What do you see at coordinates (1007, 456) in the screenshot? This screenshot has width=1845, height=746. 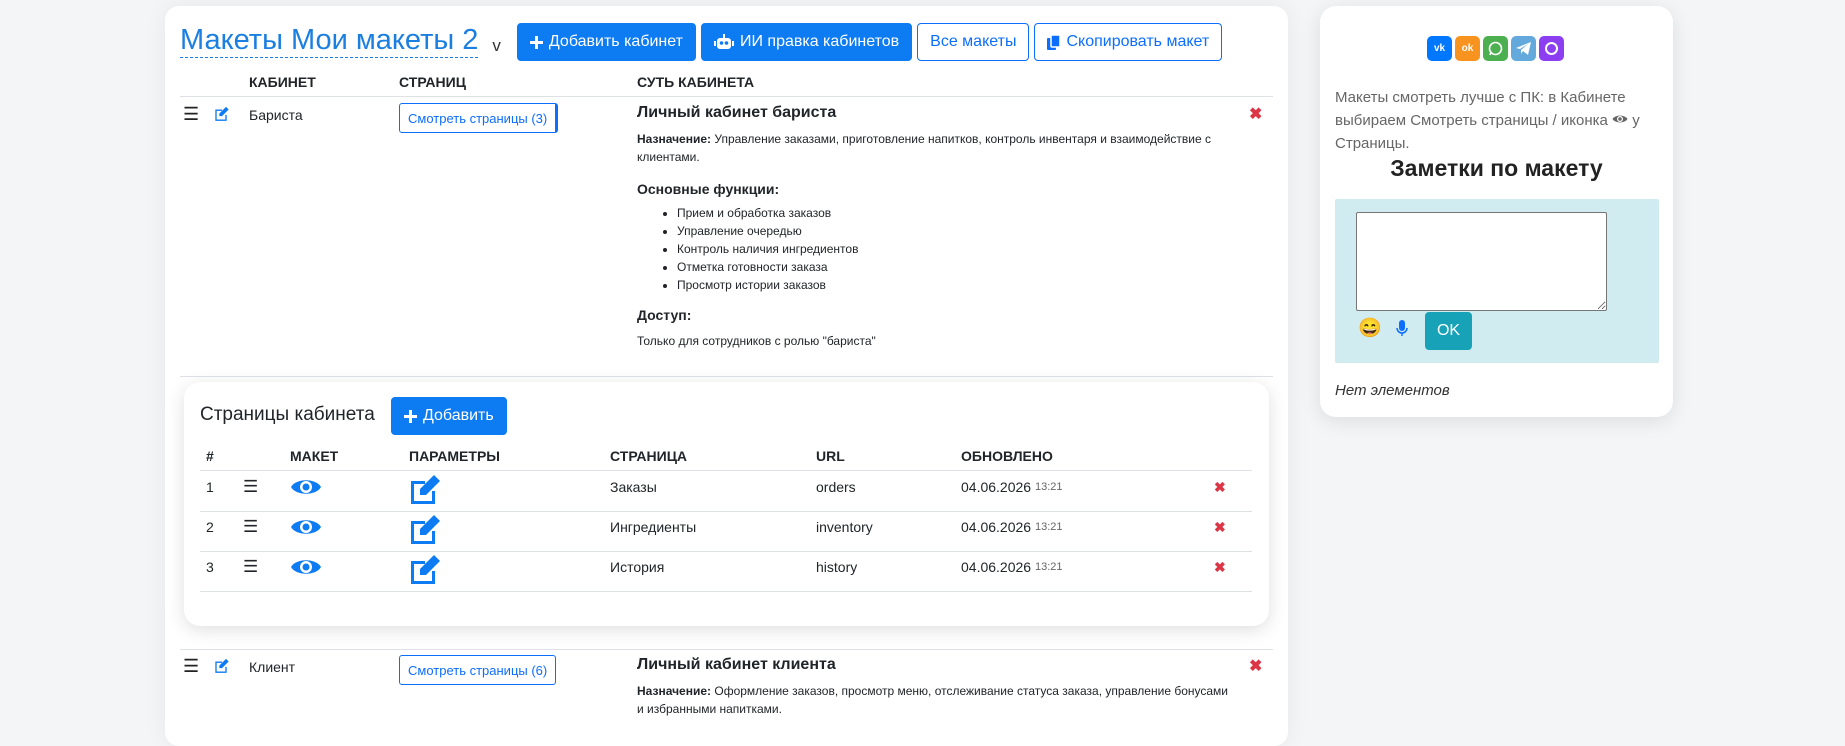 I see `col-updated: ОБНОВЛЕНО` at bounding box center [1007, 456].